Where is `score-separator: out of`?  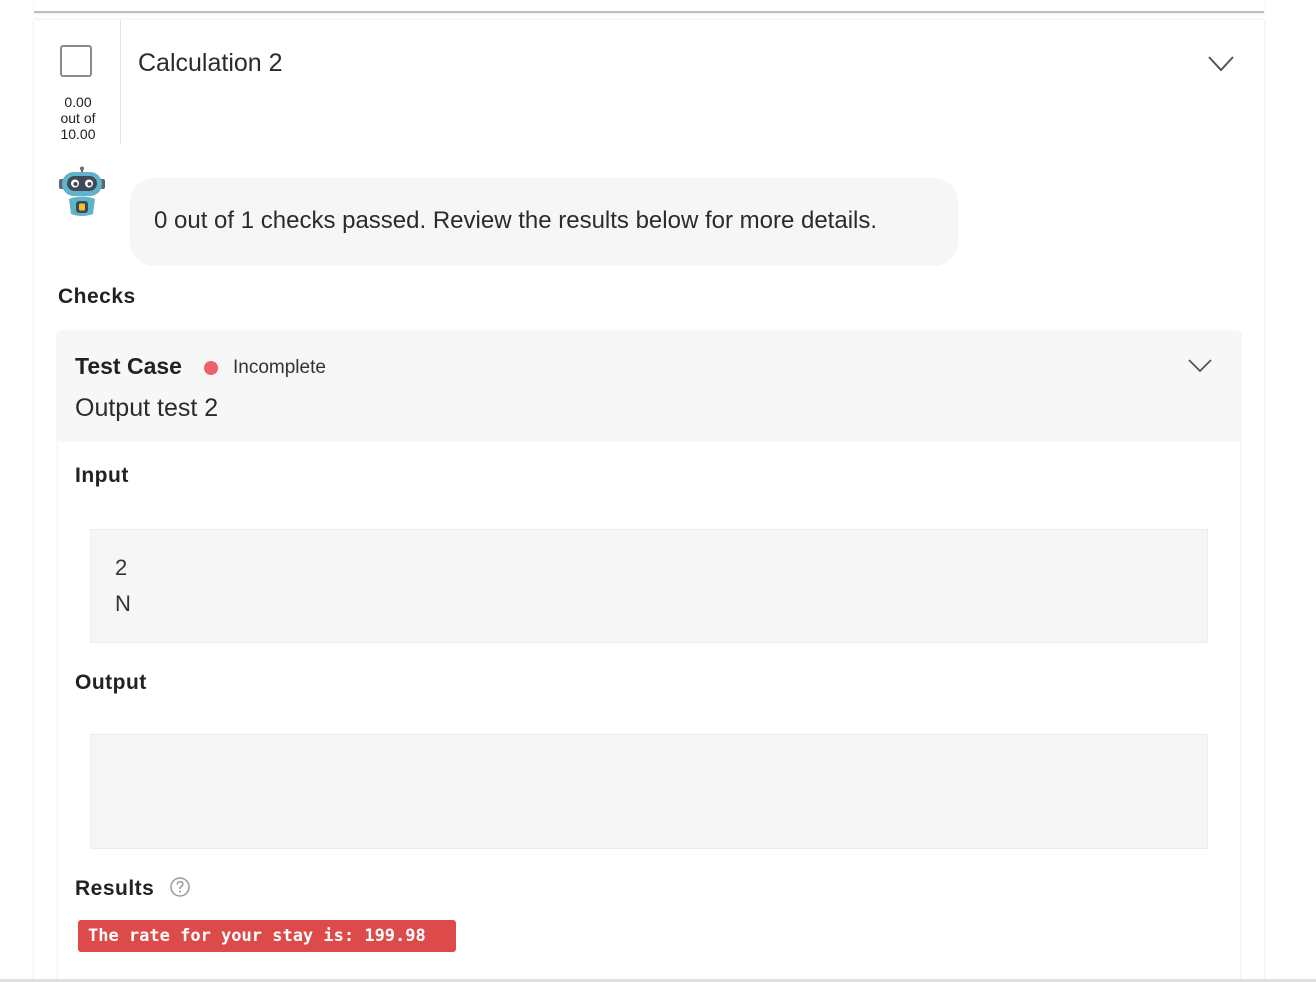
score-separator: out of is located at coordinates (78, 118).